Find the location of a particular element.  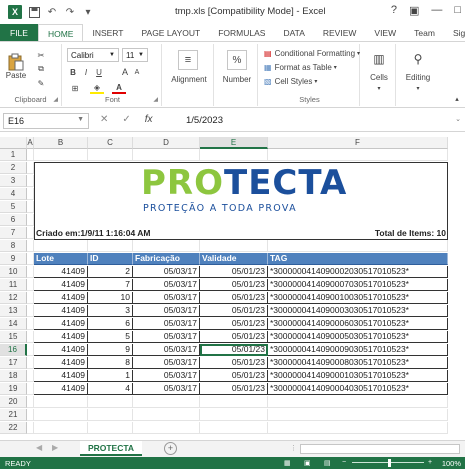

ribbon-display-icon: ▣ is located at coordinates (414, 10).